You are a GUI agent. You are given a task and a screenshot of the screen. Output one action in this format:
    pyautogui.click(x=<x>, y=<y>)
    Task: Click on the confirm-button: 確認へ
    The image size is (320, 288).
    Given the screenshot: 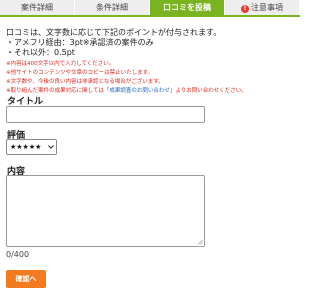 What is the action you would take?
    pyautogui.click(x=26, y=279)
    